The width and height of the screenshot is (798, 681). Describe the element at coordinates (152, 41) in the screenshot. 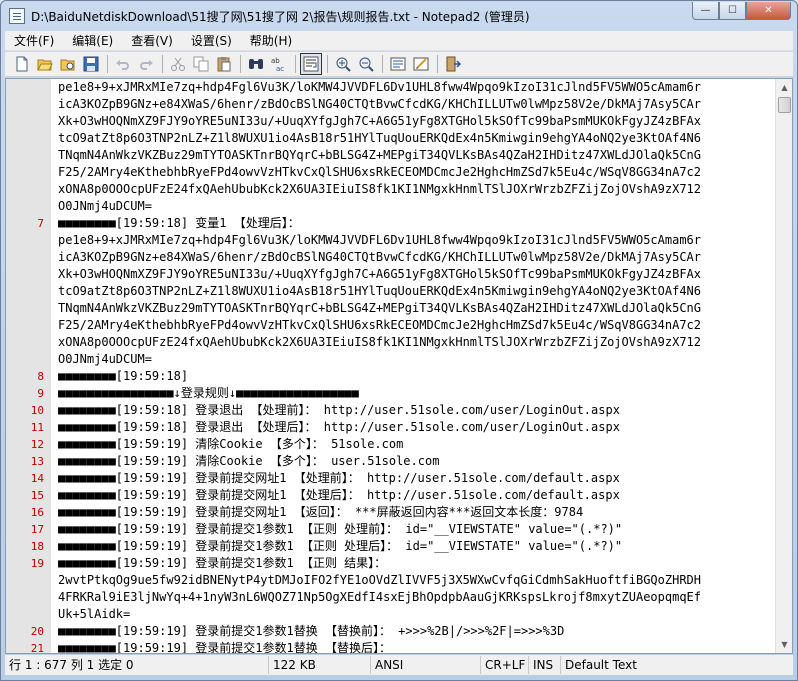

I see `menu-view: 查看(V)` at that location.